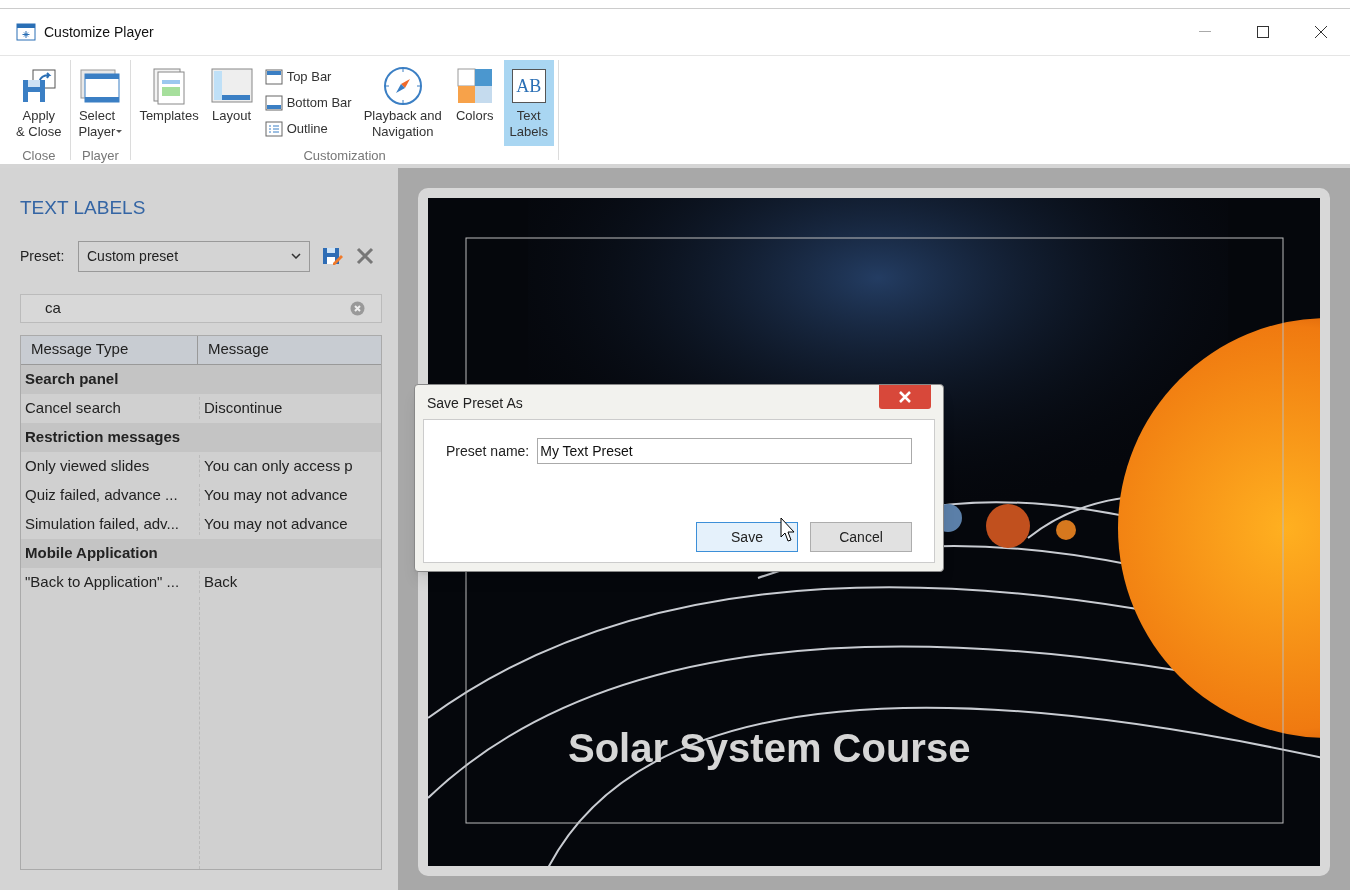 The width and height of the screenshot is (1350, 890). What do you see at coordinates (290, 408) in the screenshot?
I see `table-cell: Discontinue` at bounding box center [290, 408].